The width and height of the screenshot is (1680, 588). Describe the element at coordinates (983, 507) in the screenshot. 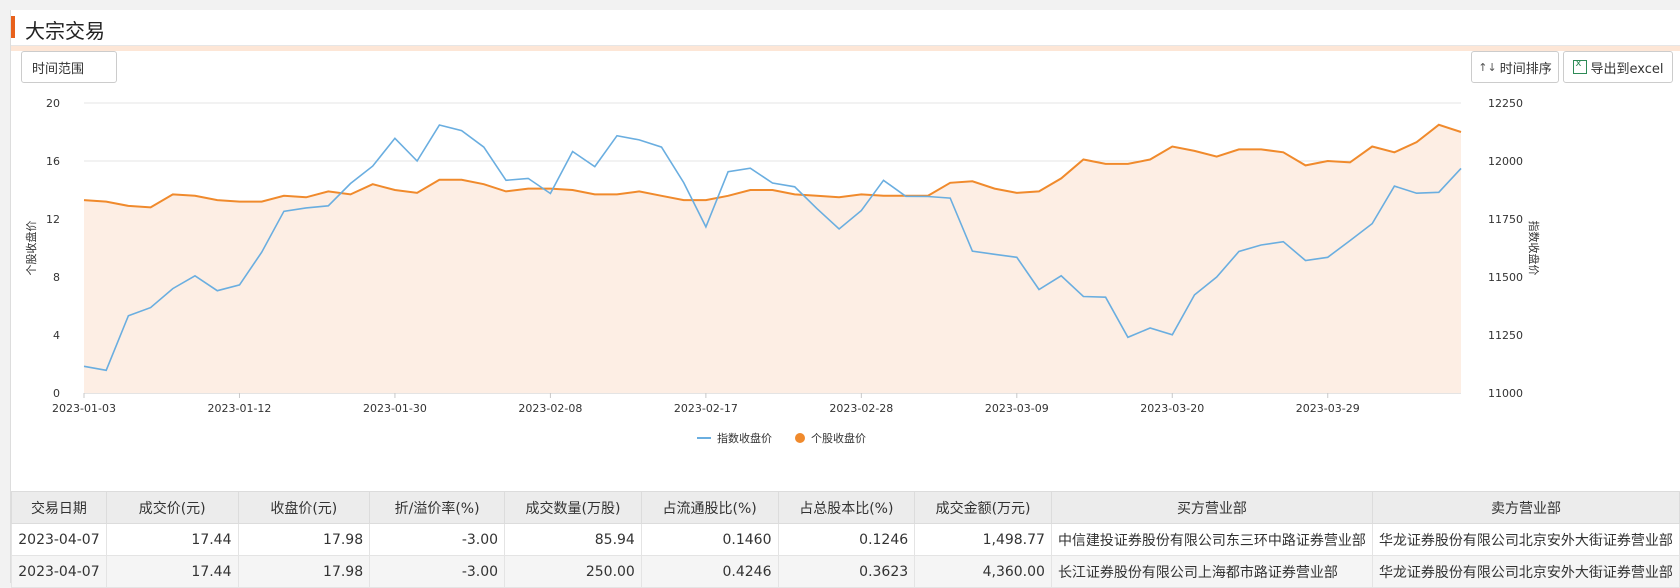

I see `column-header: 成交金额(万元)` at that location.